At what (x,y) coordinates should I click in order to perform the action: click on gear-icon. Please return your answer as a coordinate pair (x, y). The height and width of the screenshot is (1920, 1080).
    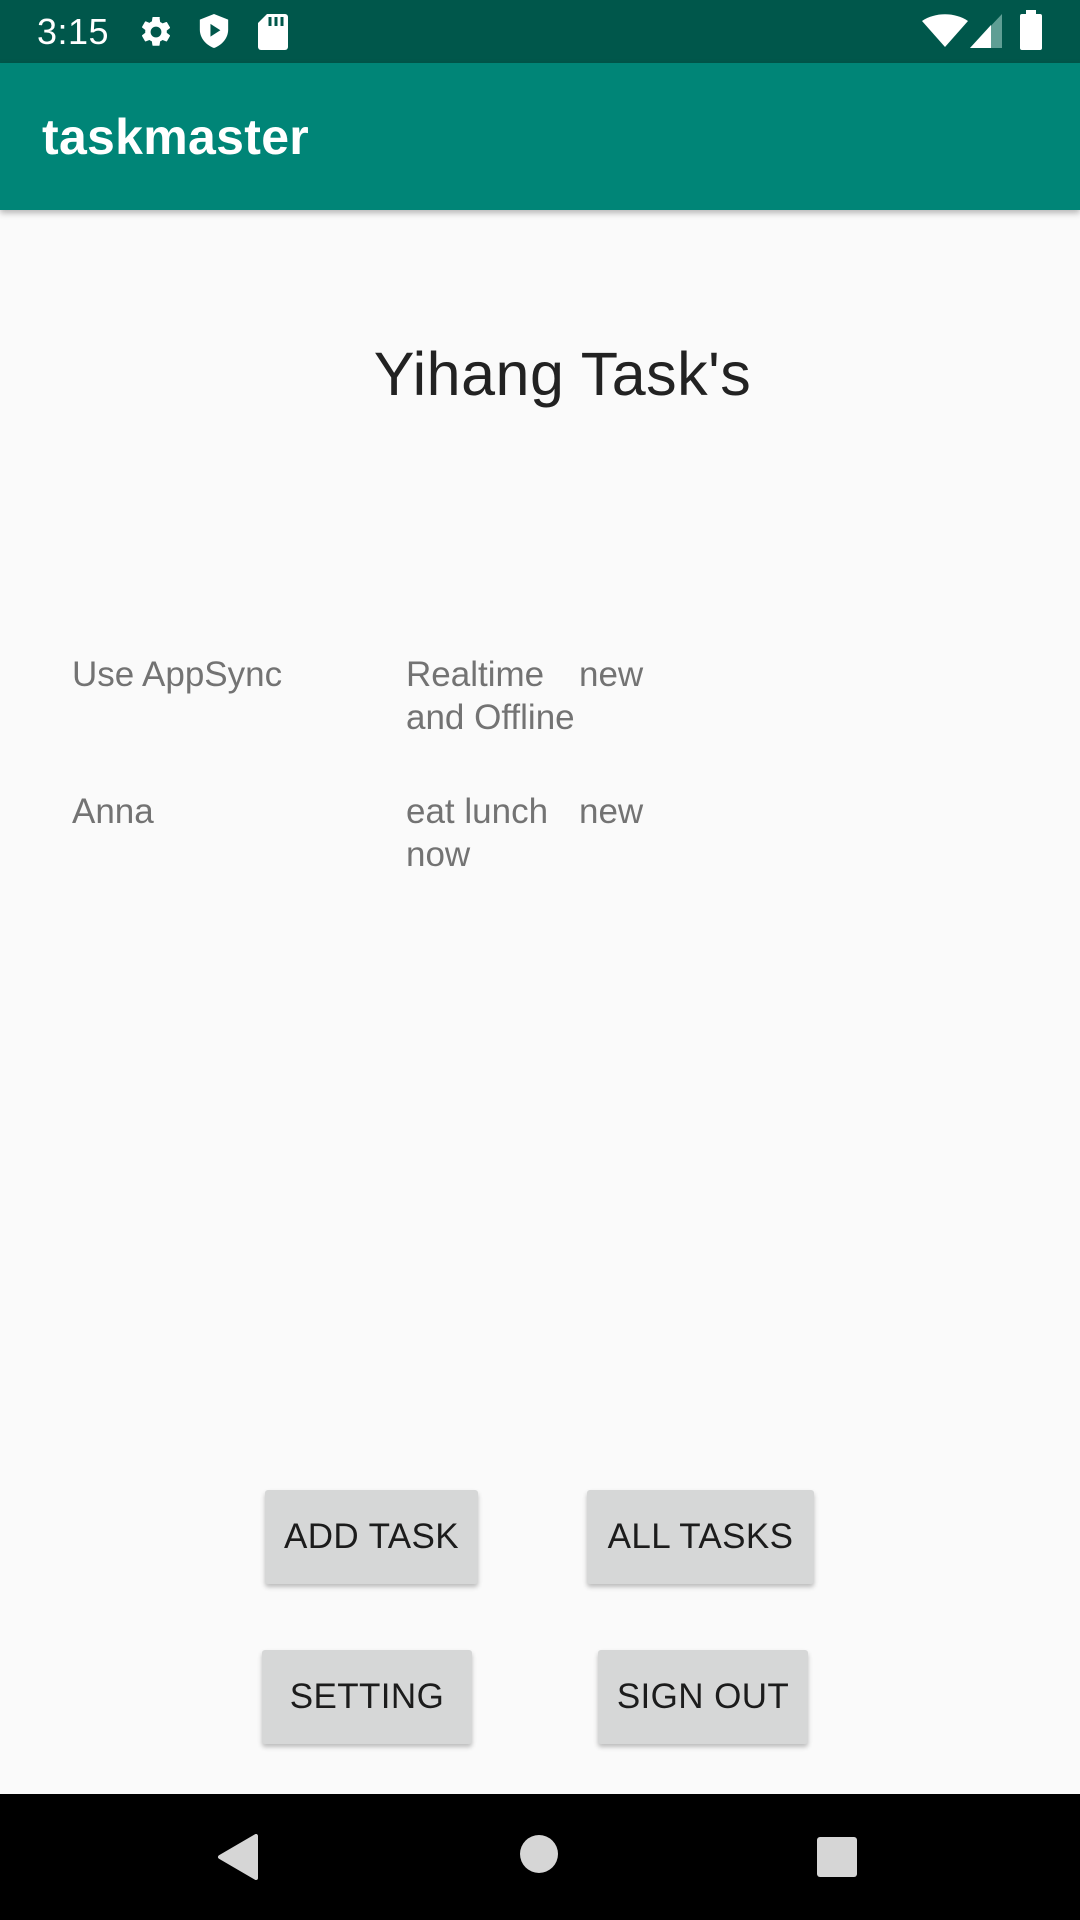
    Looking at the image, I should click on (156, 31).